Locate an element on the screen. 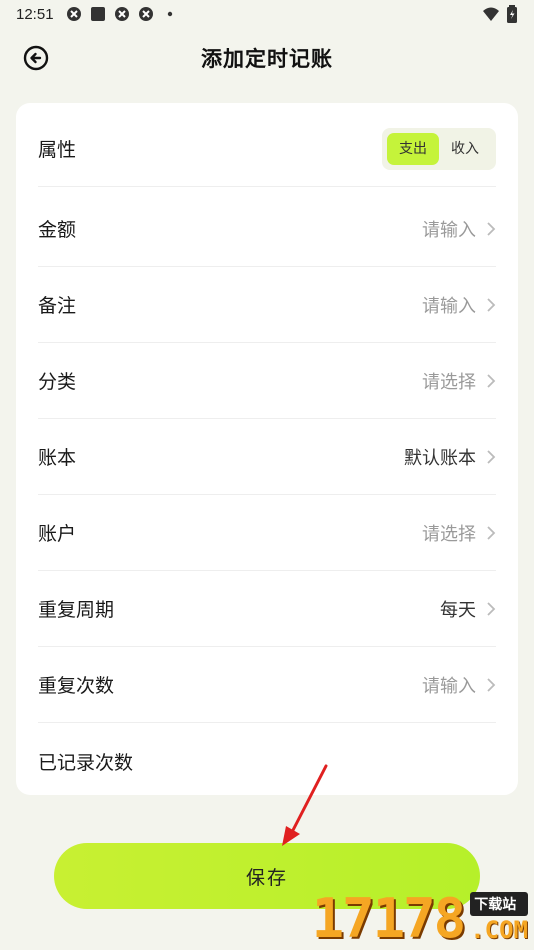 The width and height of the screenshot is (534, 950). status-right is located at coordinates (500, 14).